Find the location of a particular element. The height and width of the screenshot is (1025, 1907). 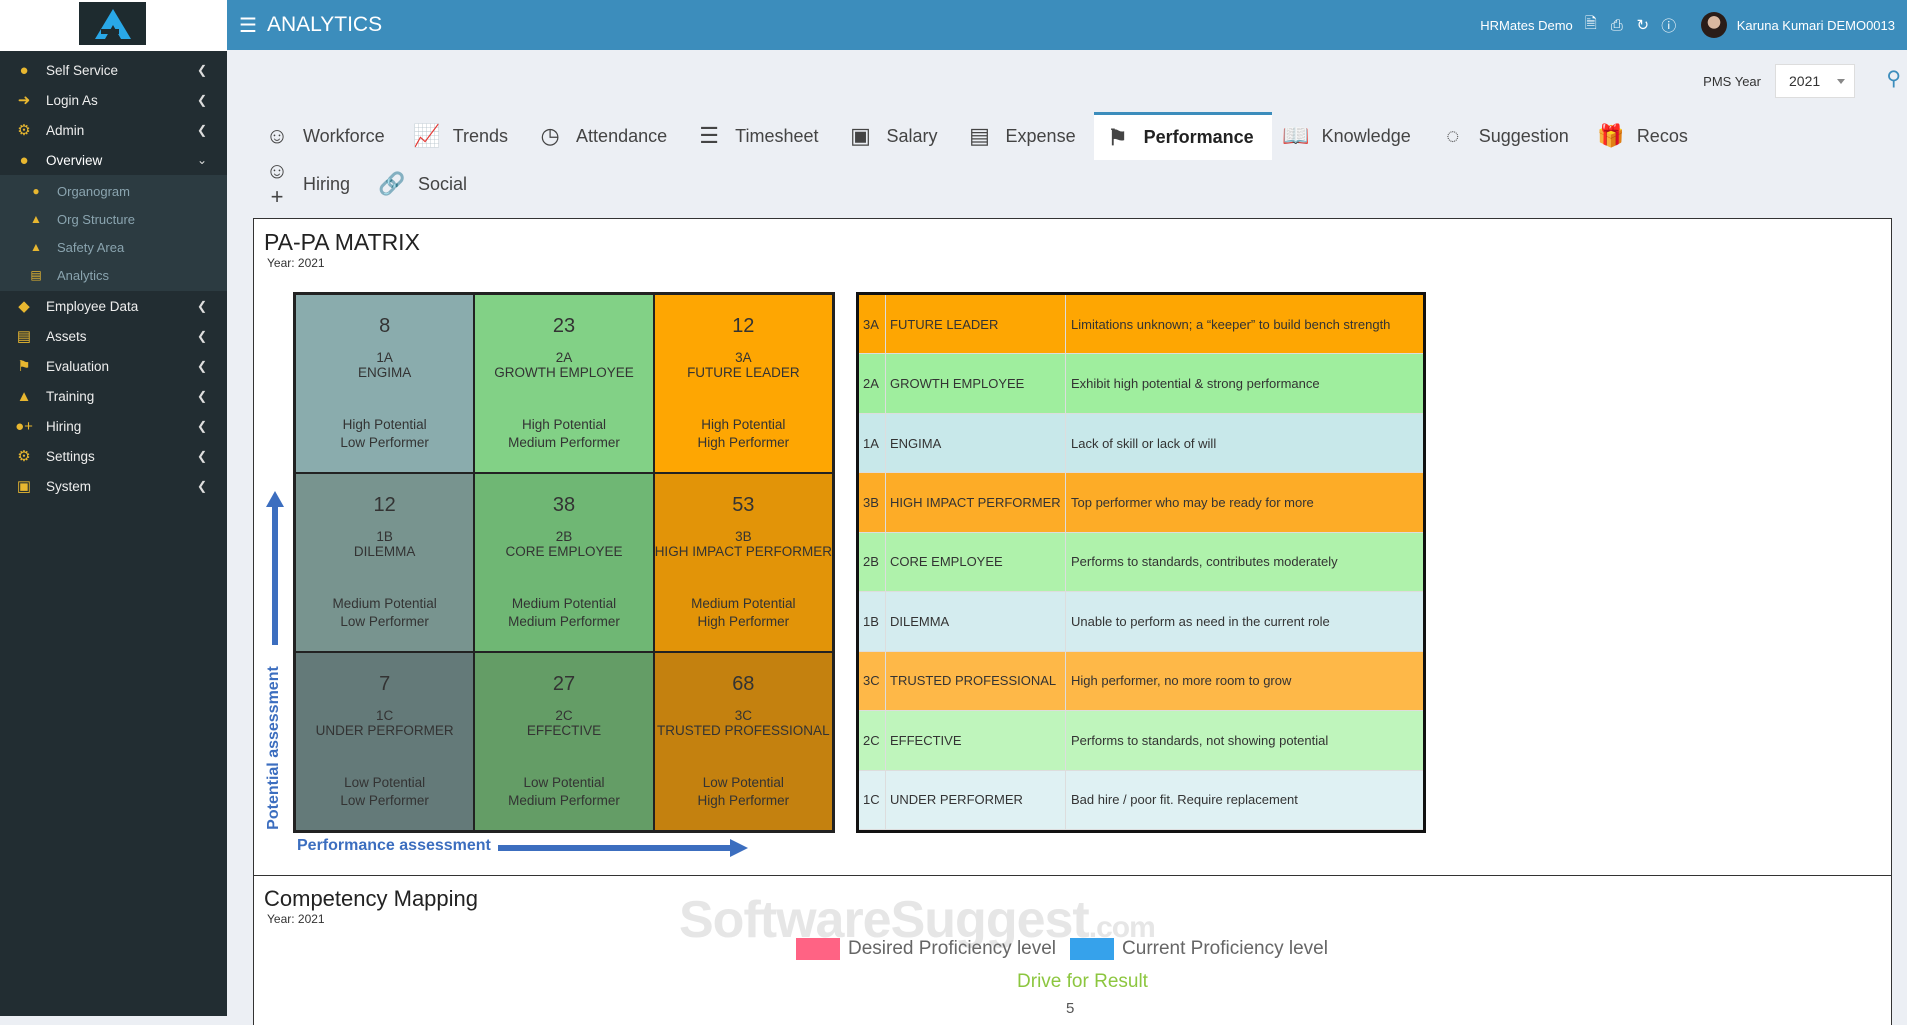

legend-swatch-desired is located at coordinates (818, 949).